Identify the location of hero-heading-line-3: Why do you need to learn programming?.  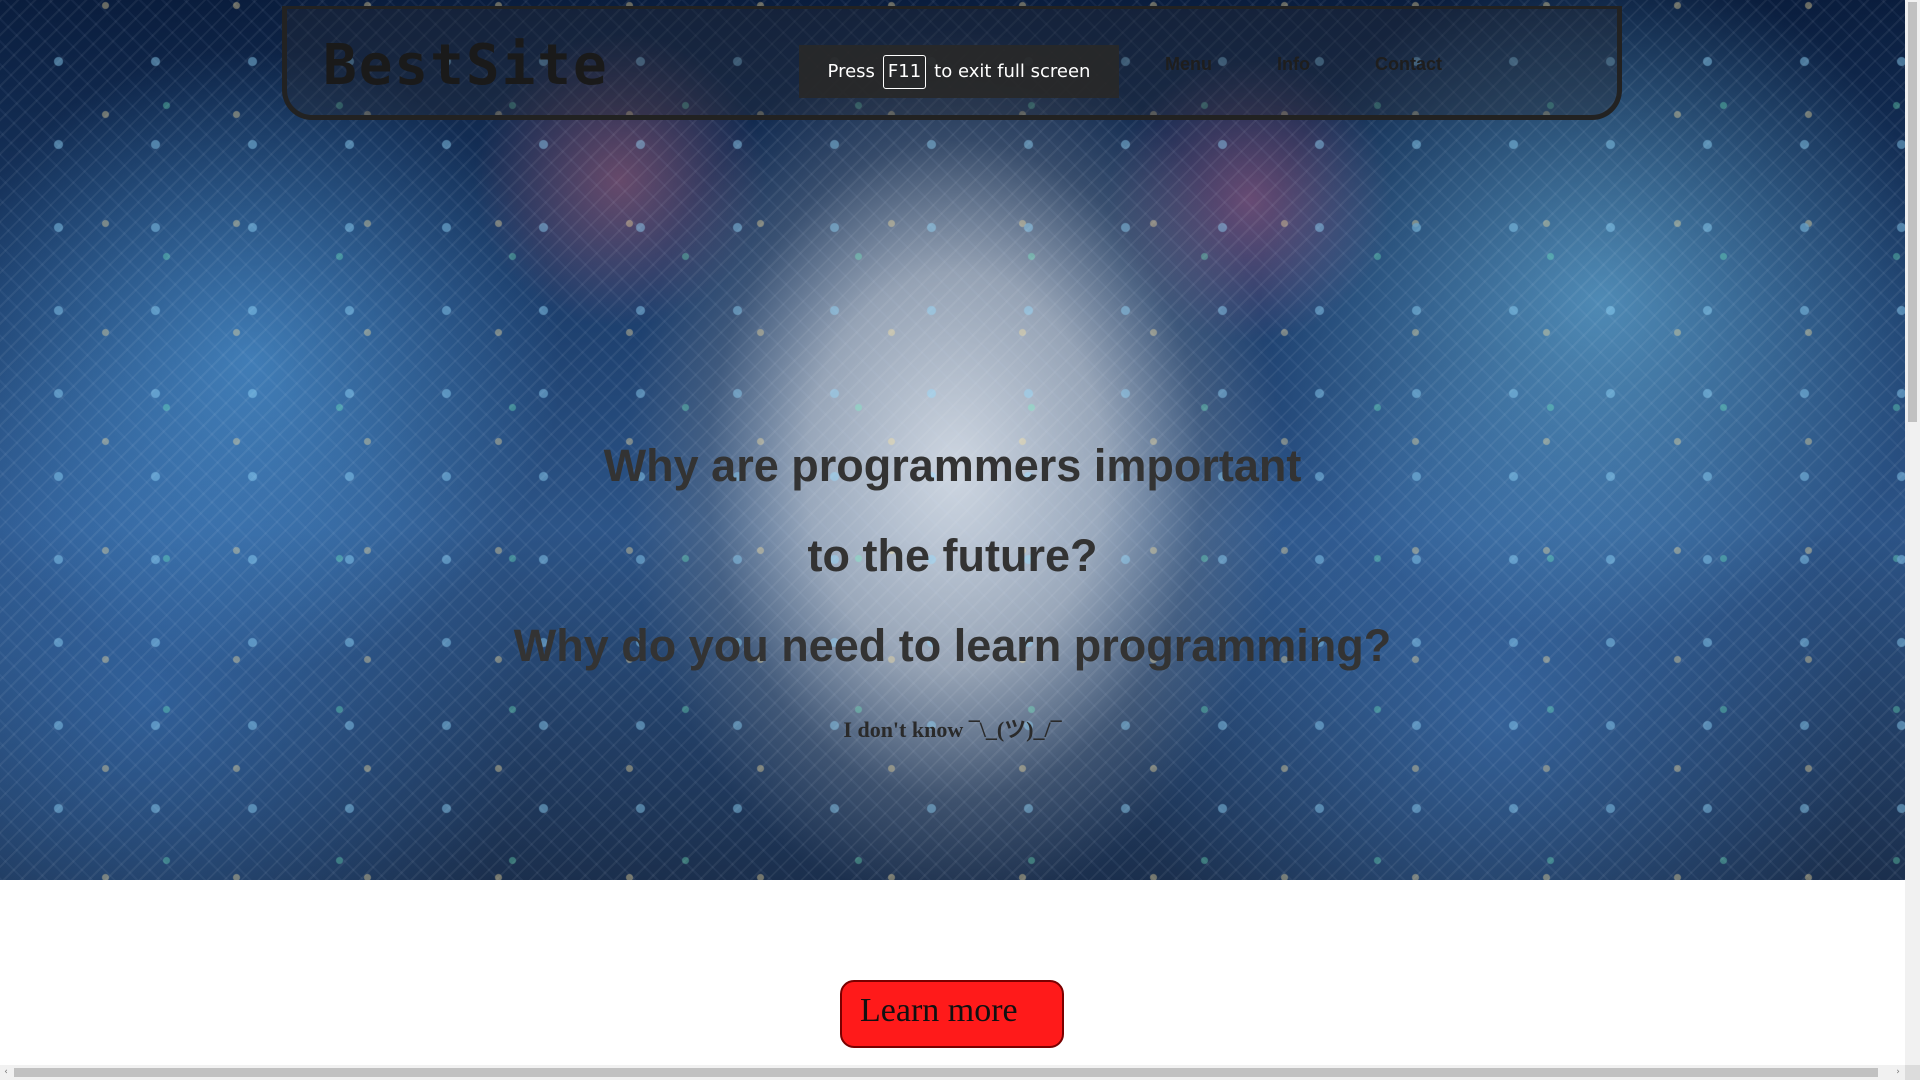
(952, 645).